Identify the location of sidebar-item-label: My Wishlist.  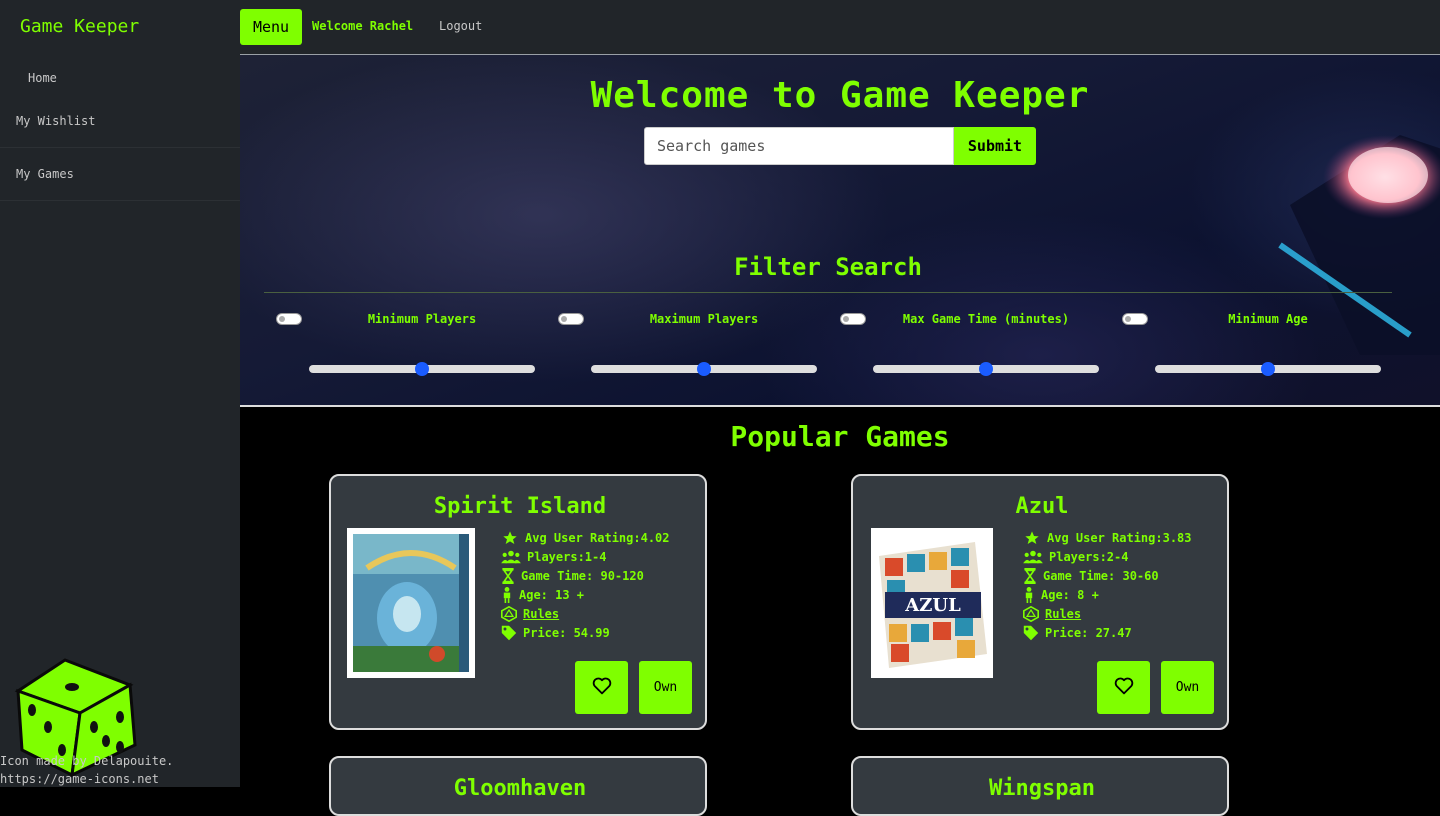
(56, 121).